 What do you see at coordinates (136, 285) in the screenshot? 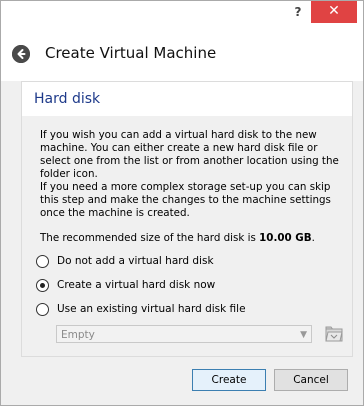
I see `option-create-disk-label: Create a virtual hard disk now` at bounding box center [136, 285].